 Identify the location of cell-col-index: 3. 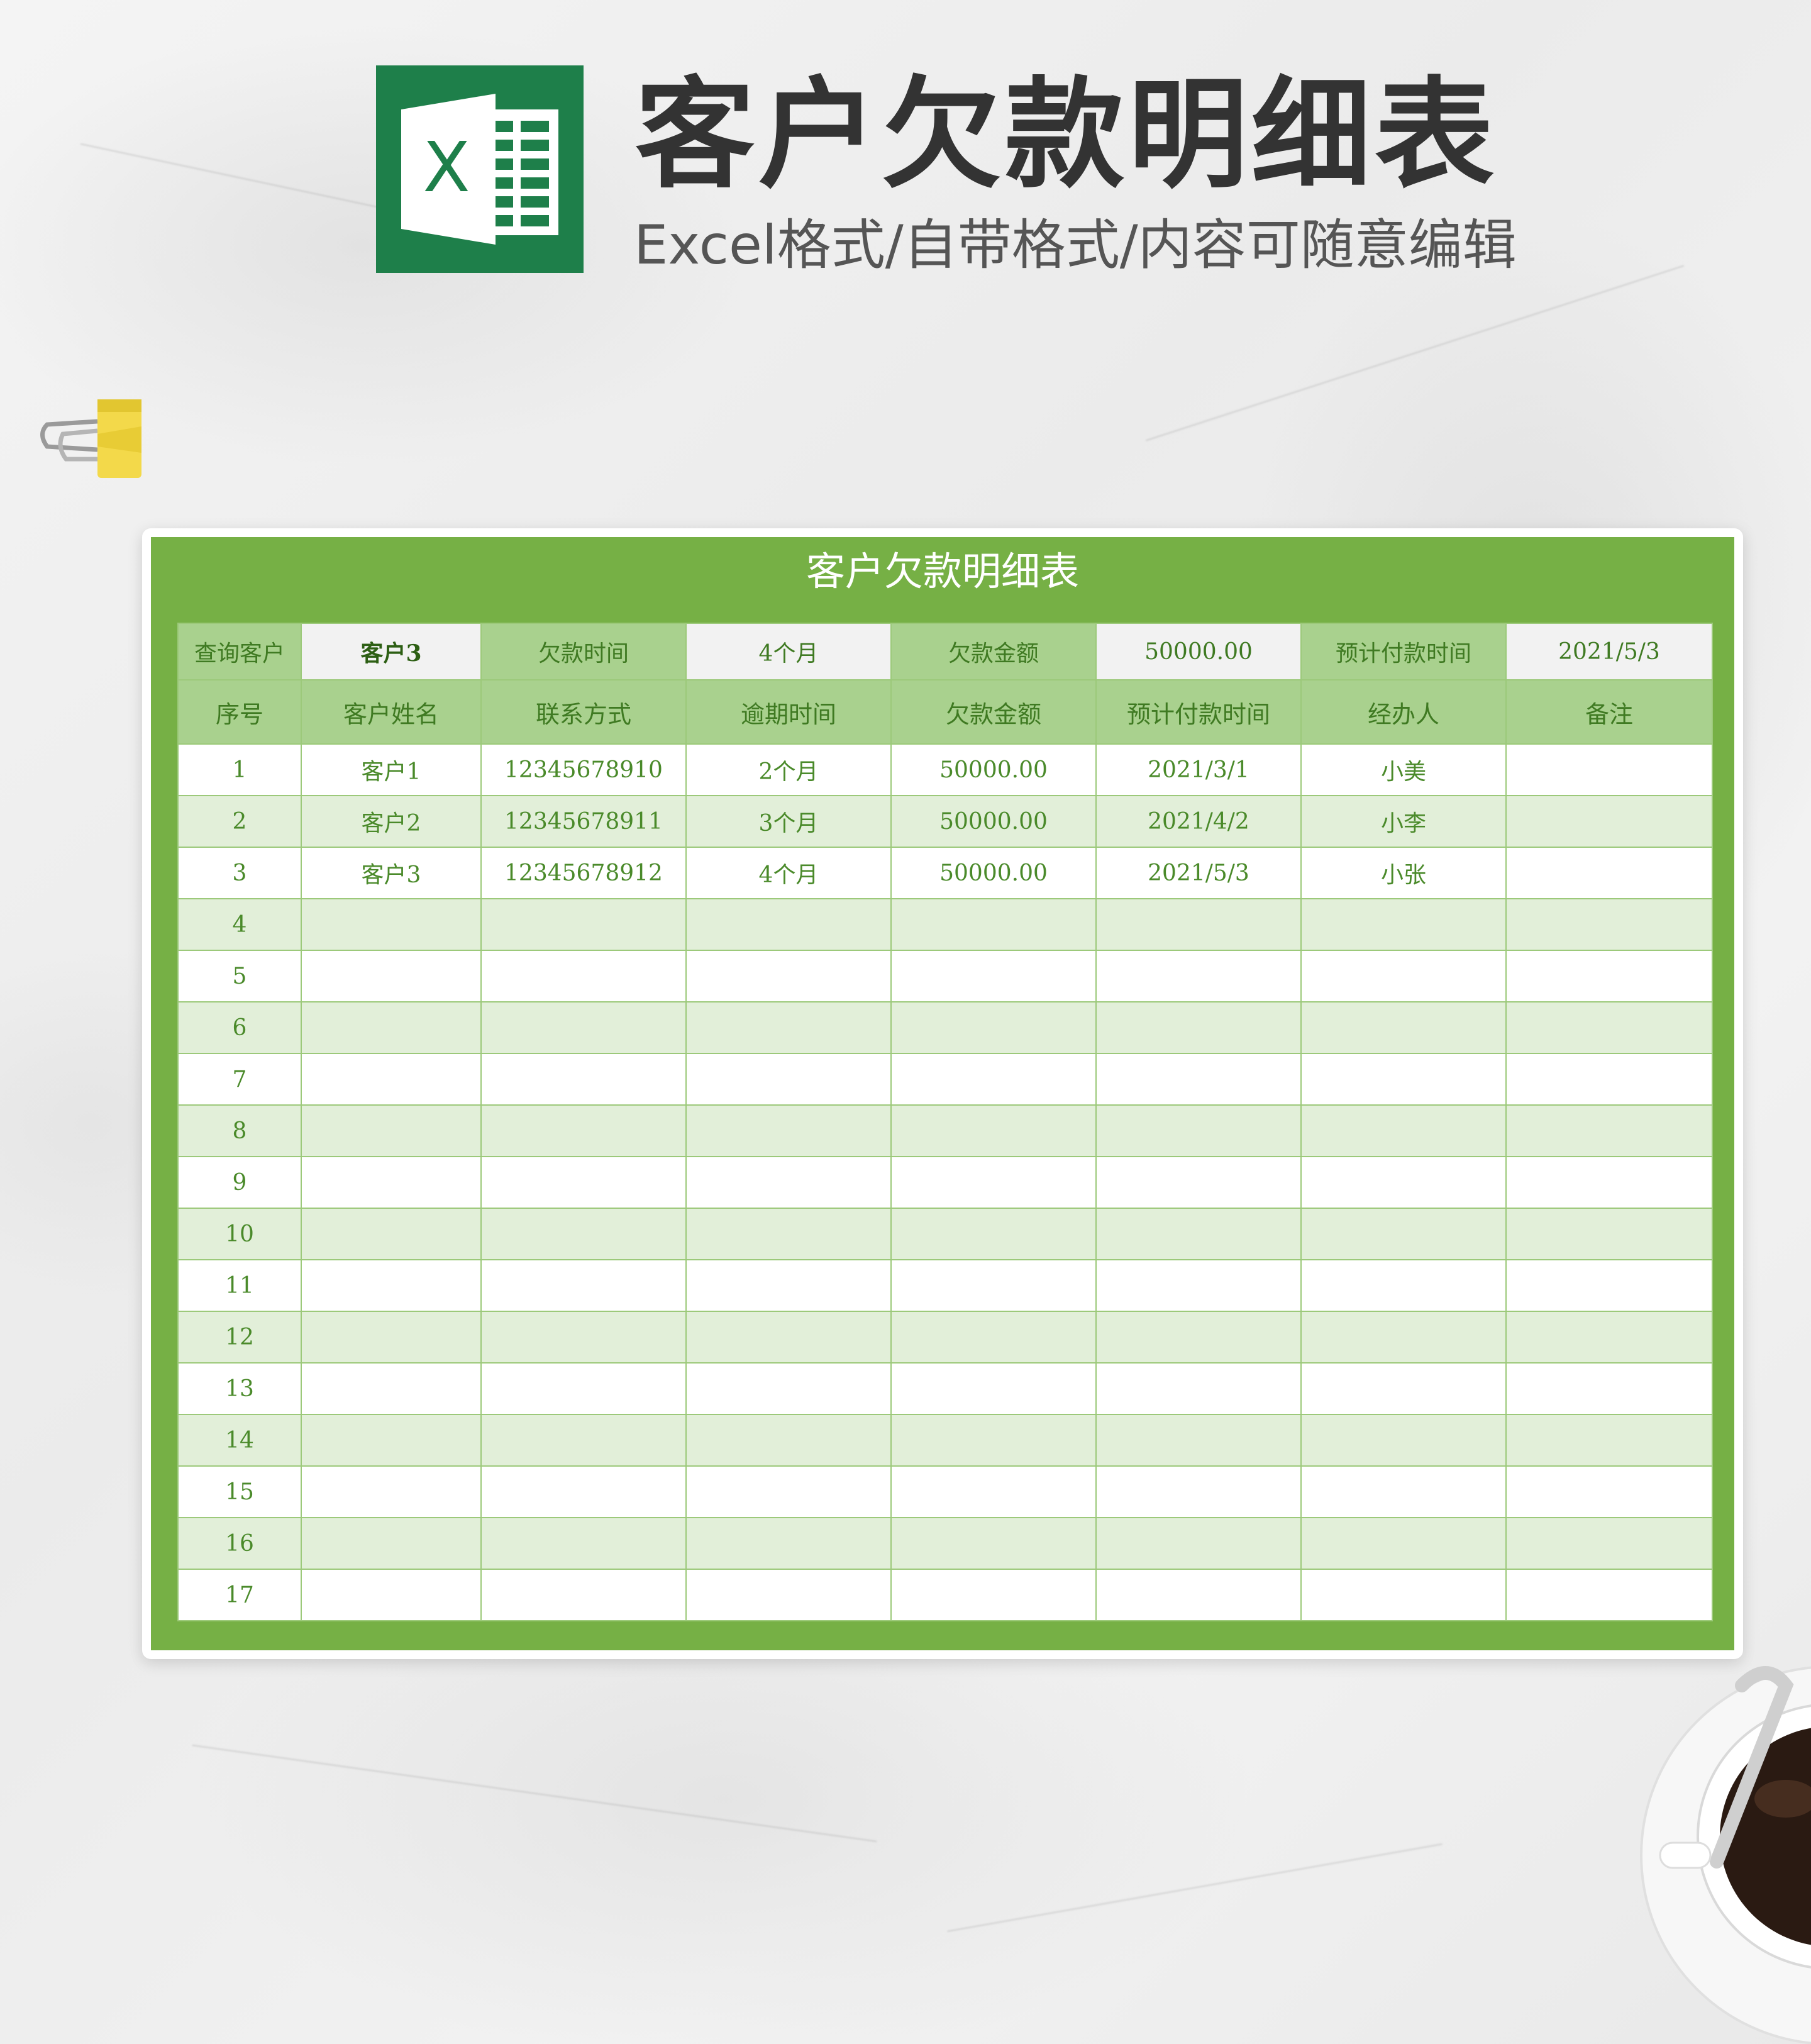
(240, 873).